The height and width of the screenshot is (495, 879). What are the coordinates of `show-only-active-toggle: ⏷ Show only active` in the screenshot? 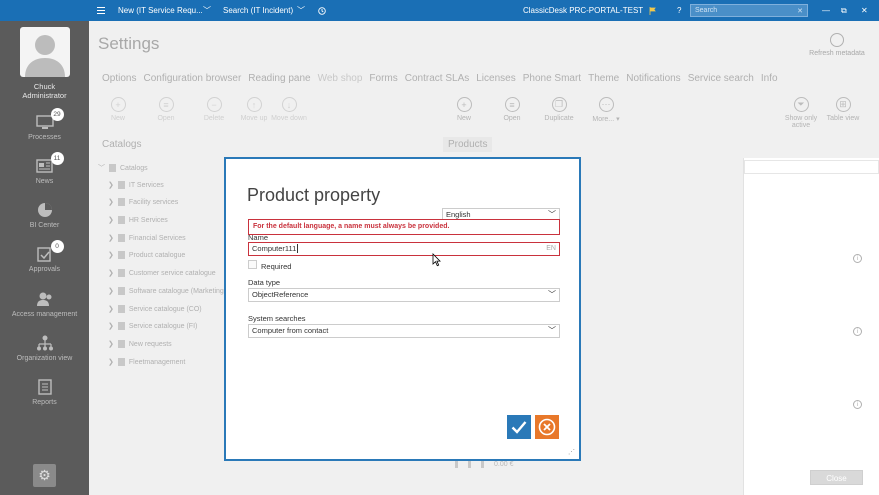 It's located at (801, 113).